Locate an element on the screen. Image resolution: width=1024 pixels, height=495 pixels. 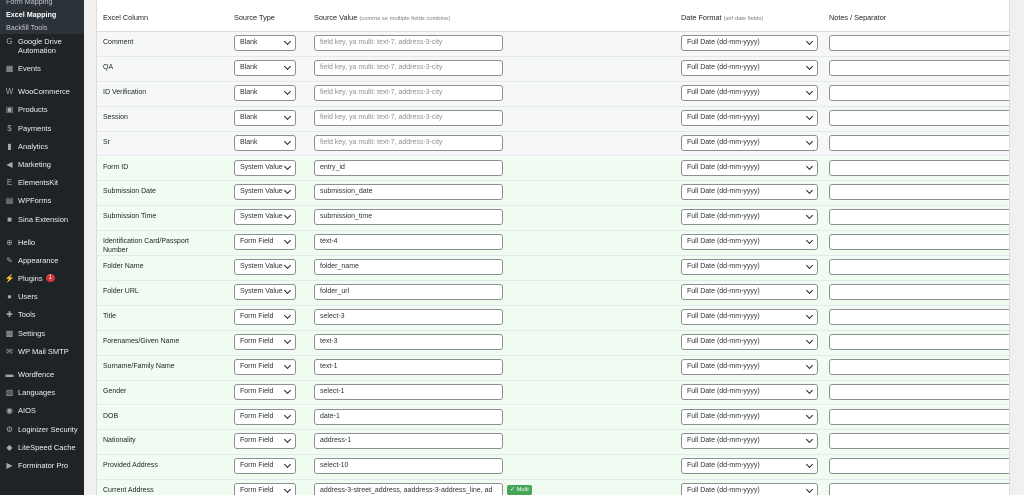
source-value-input: text-1 is located at coordinates (408, 366).